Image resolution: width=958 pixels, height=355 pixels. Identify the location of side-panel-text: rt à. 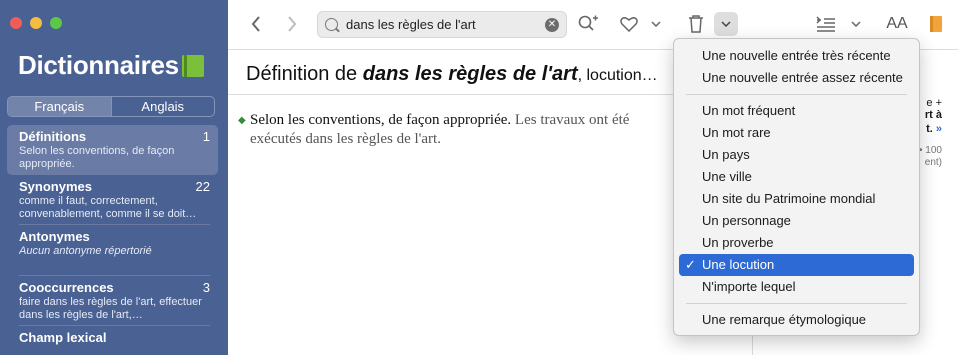
(933, 115).